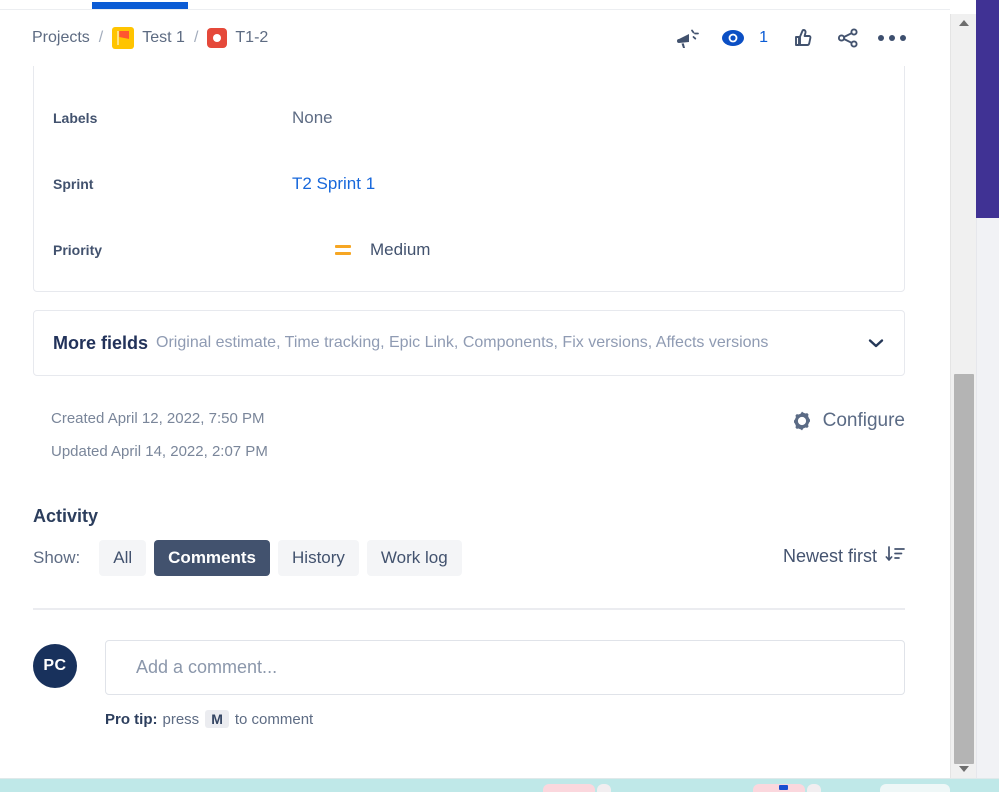 The image size is (999, 792). What do you see at coordinates (131, 719) in the screenshot?
I see `pro-tip-prefix: Pro tip:` at bounding box center [131, 719].